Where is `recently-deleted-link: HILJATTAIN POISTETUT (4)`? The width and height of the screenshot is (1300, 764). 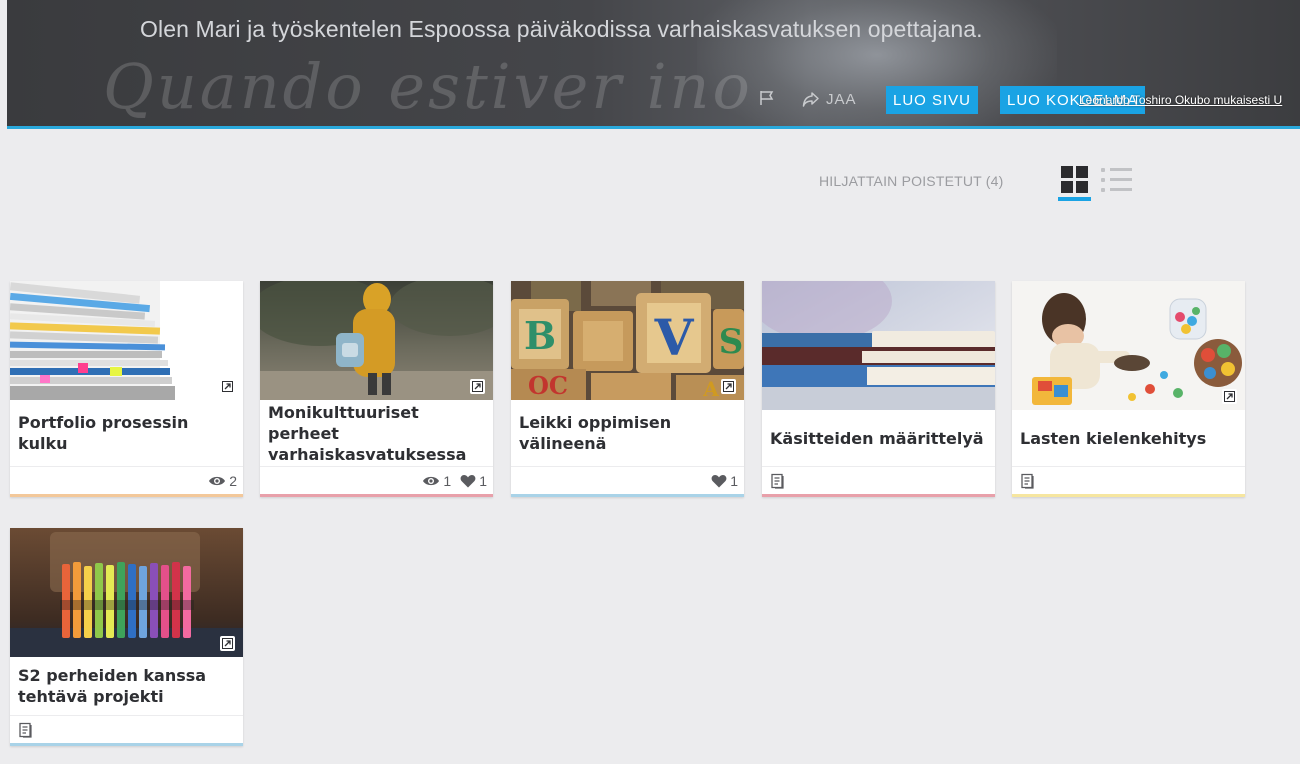 recently-deleted-link: HILJATTAIN POISTETUT (4) is located at coordinates (911, 181).